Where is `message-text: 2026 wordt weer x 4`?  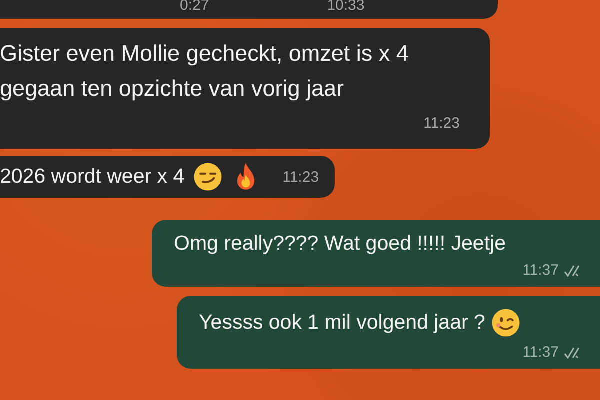
message-text: 2026 wordt weer x 4 is located at coordinates (92, 177).